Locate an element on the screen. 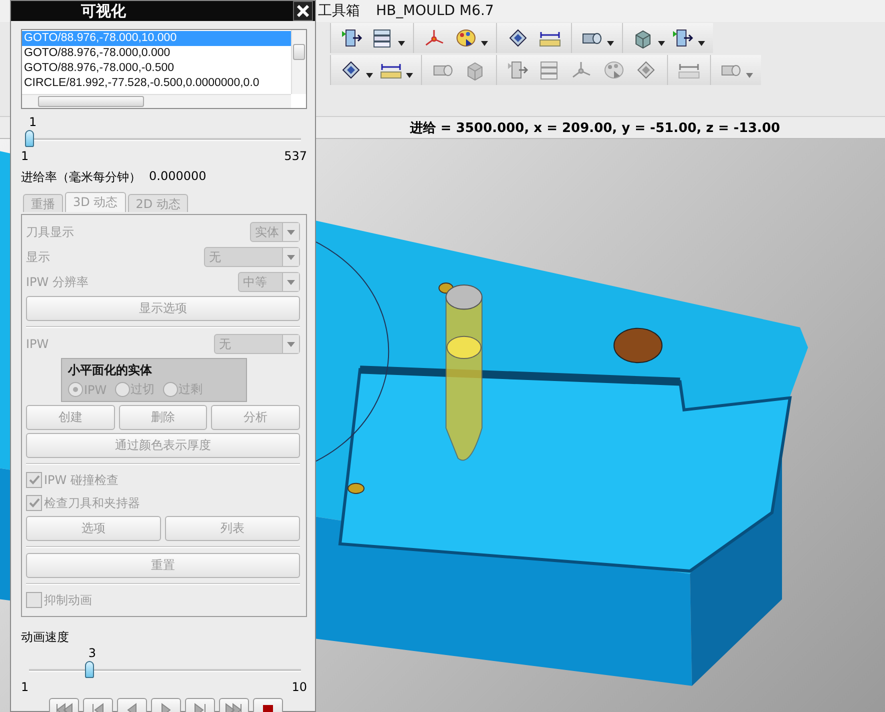 This screenshot has height=712, width=885. horizontal-scrollbar is located at coordinates (156, 101).